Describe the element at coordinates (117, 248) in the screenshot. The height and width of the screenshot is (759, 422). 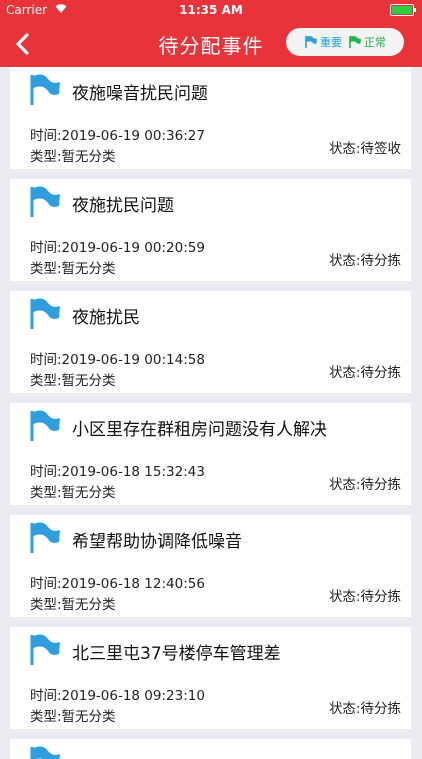
I see `event-time: 时间:2019-06-19 00:20:59` at that location.